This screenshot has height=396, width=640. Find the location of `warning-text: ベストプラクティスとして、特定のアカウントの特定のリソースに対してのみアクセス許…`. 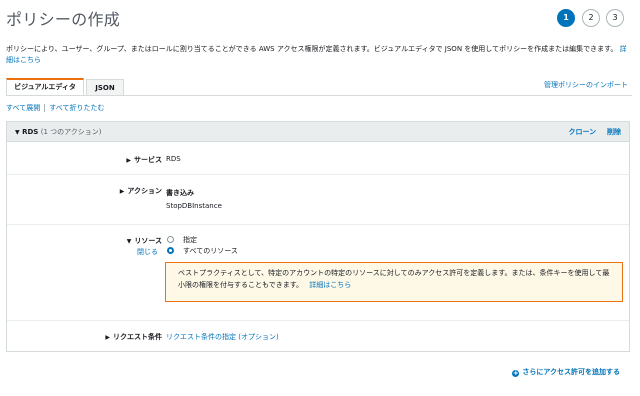

warning-text: ベストプラクティスとして、特定のアカウントの特定のリソースに対してのみアクセス許… is located at coordinates (394, 279).